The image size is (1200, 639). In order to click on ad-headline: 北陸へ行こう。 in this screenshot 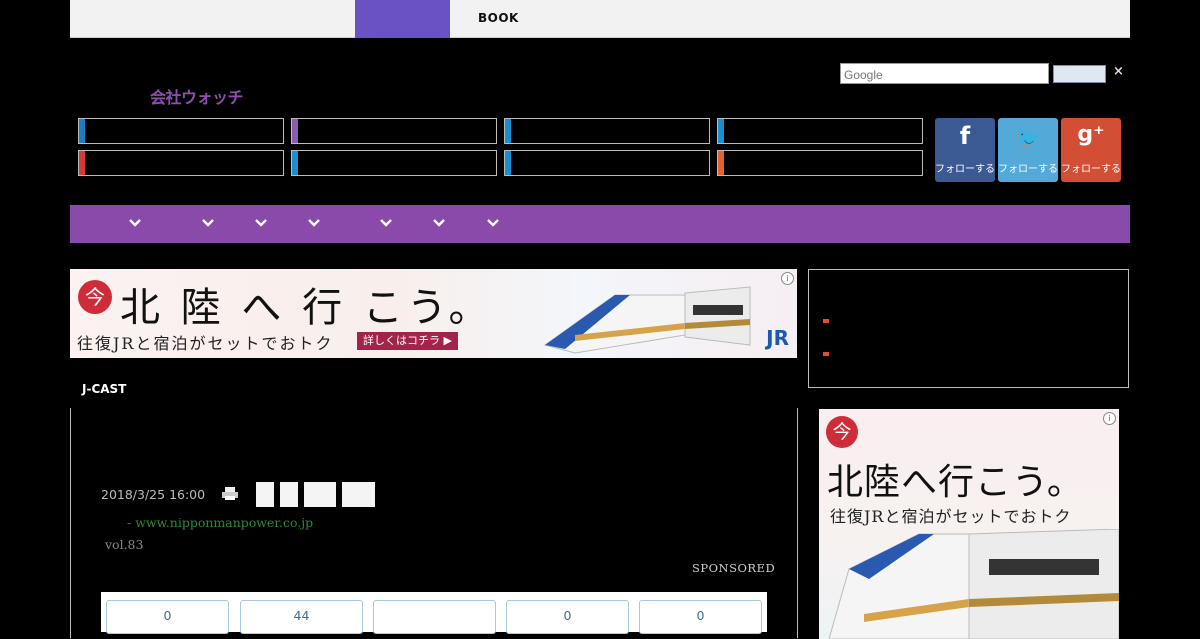, I will do `click(955, 482)`.